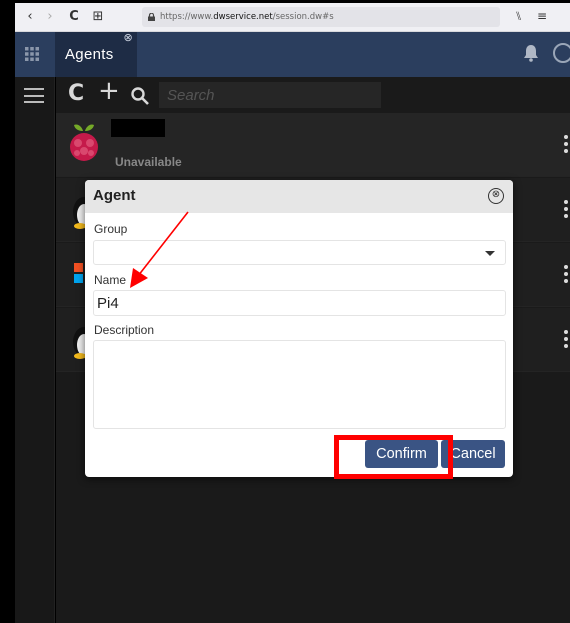  What do you see at coordinates (124, 330) in the screenshot?
I see `description-label: Description` at bounding box center [124, 330].